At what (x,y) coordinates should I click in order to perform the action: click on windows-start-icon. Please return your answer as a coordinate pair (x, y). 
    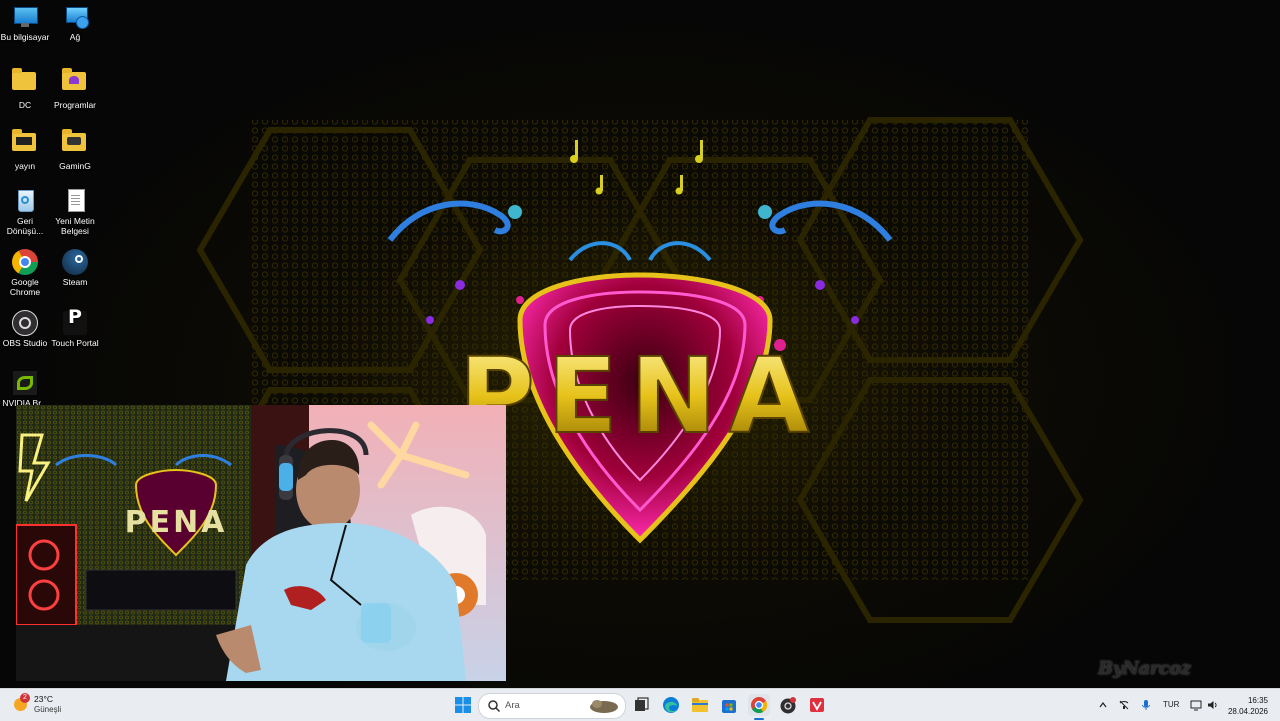
    Looking at the image, I should click on (463, 705).